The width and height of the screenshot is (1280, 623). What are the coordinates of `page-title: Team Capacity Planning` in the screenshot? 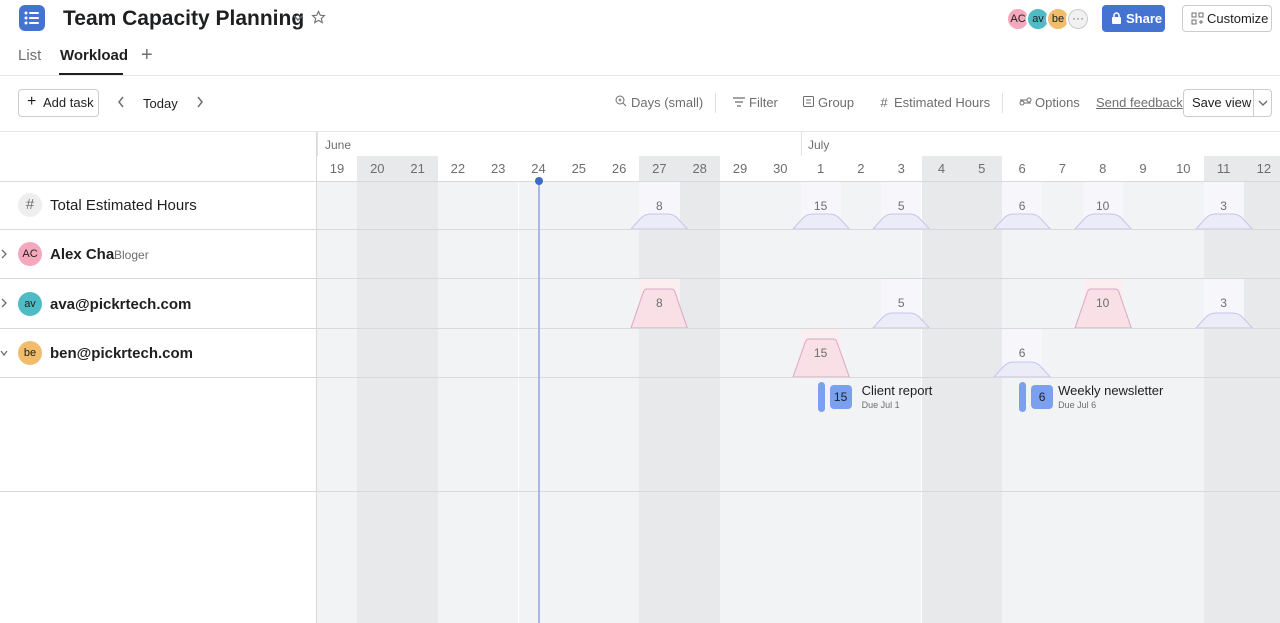 It's located at (183, 19).